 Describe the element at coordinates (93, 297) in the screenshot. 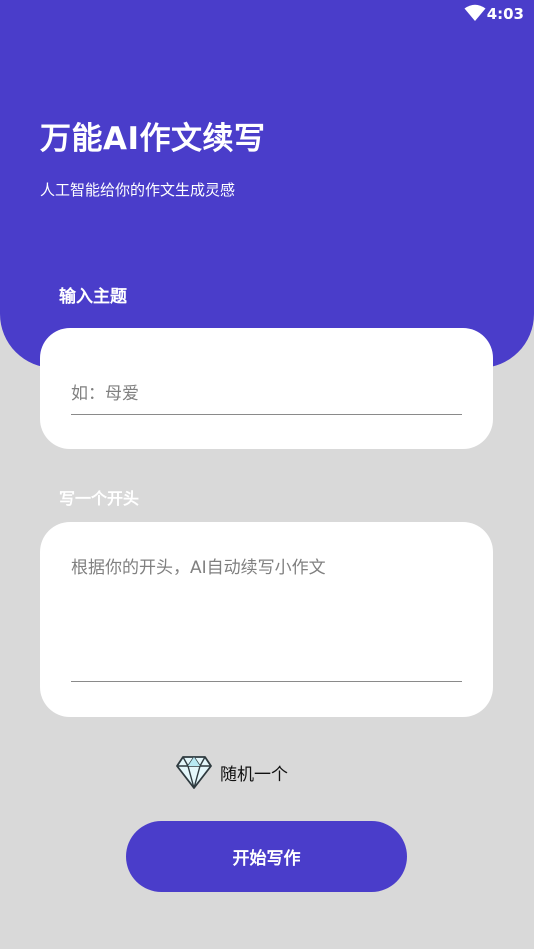

I see `topic-label: 输入主题` at that location.